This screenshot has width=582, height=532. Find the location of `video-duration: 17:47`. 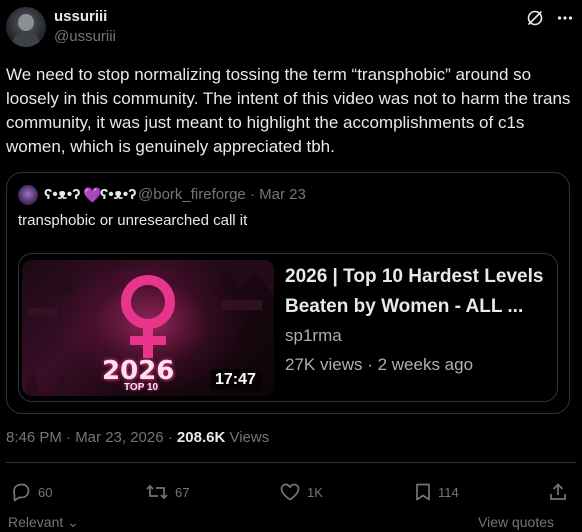

video-duration: 17:47 is located at coordinates (235, 380).